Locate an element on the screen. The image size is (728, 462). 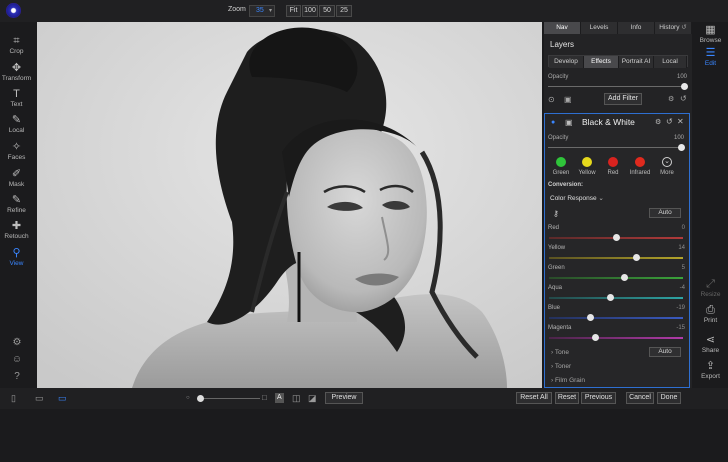
layer-opacity-label: Opacity is located at coordinates (558, 77).